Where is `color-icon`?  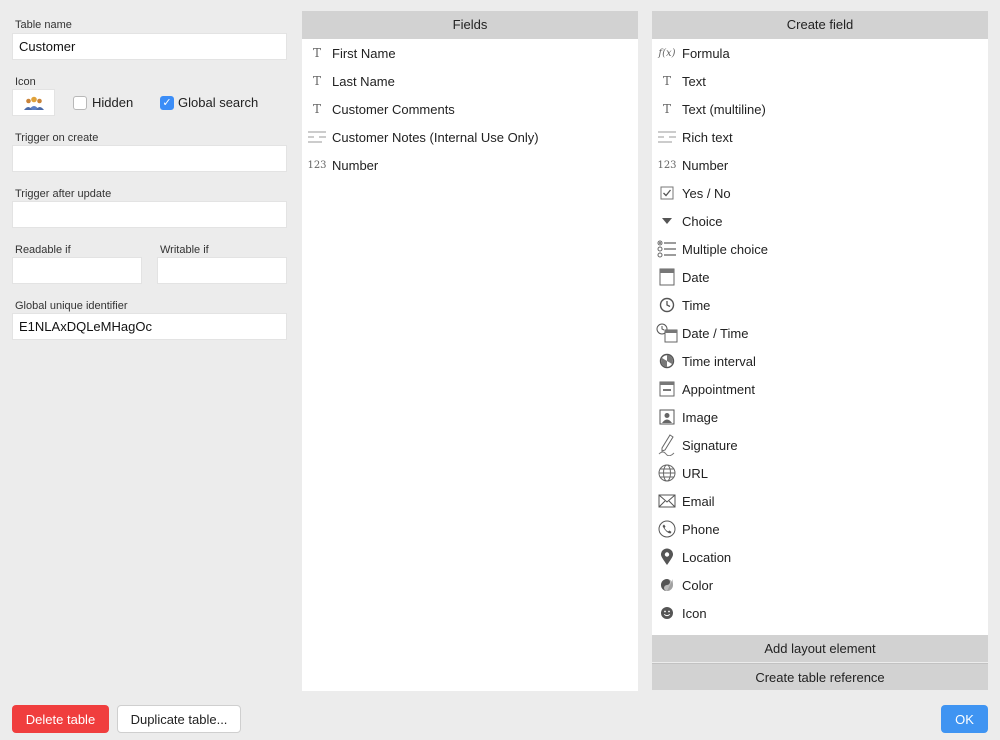 color-icon is located at coordinates (667, 585).